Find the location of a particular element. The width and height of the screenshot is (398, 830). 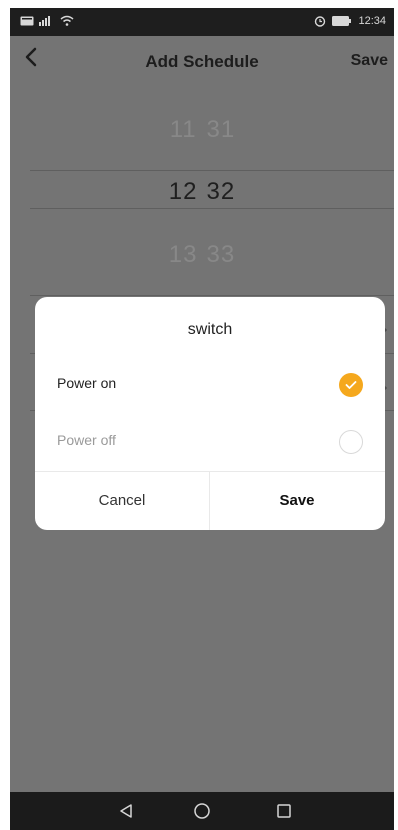

page-title: Add Schedule is located at coordinates (202, 61).